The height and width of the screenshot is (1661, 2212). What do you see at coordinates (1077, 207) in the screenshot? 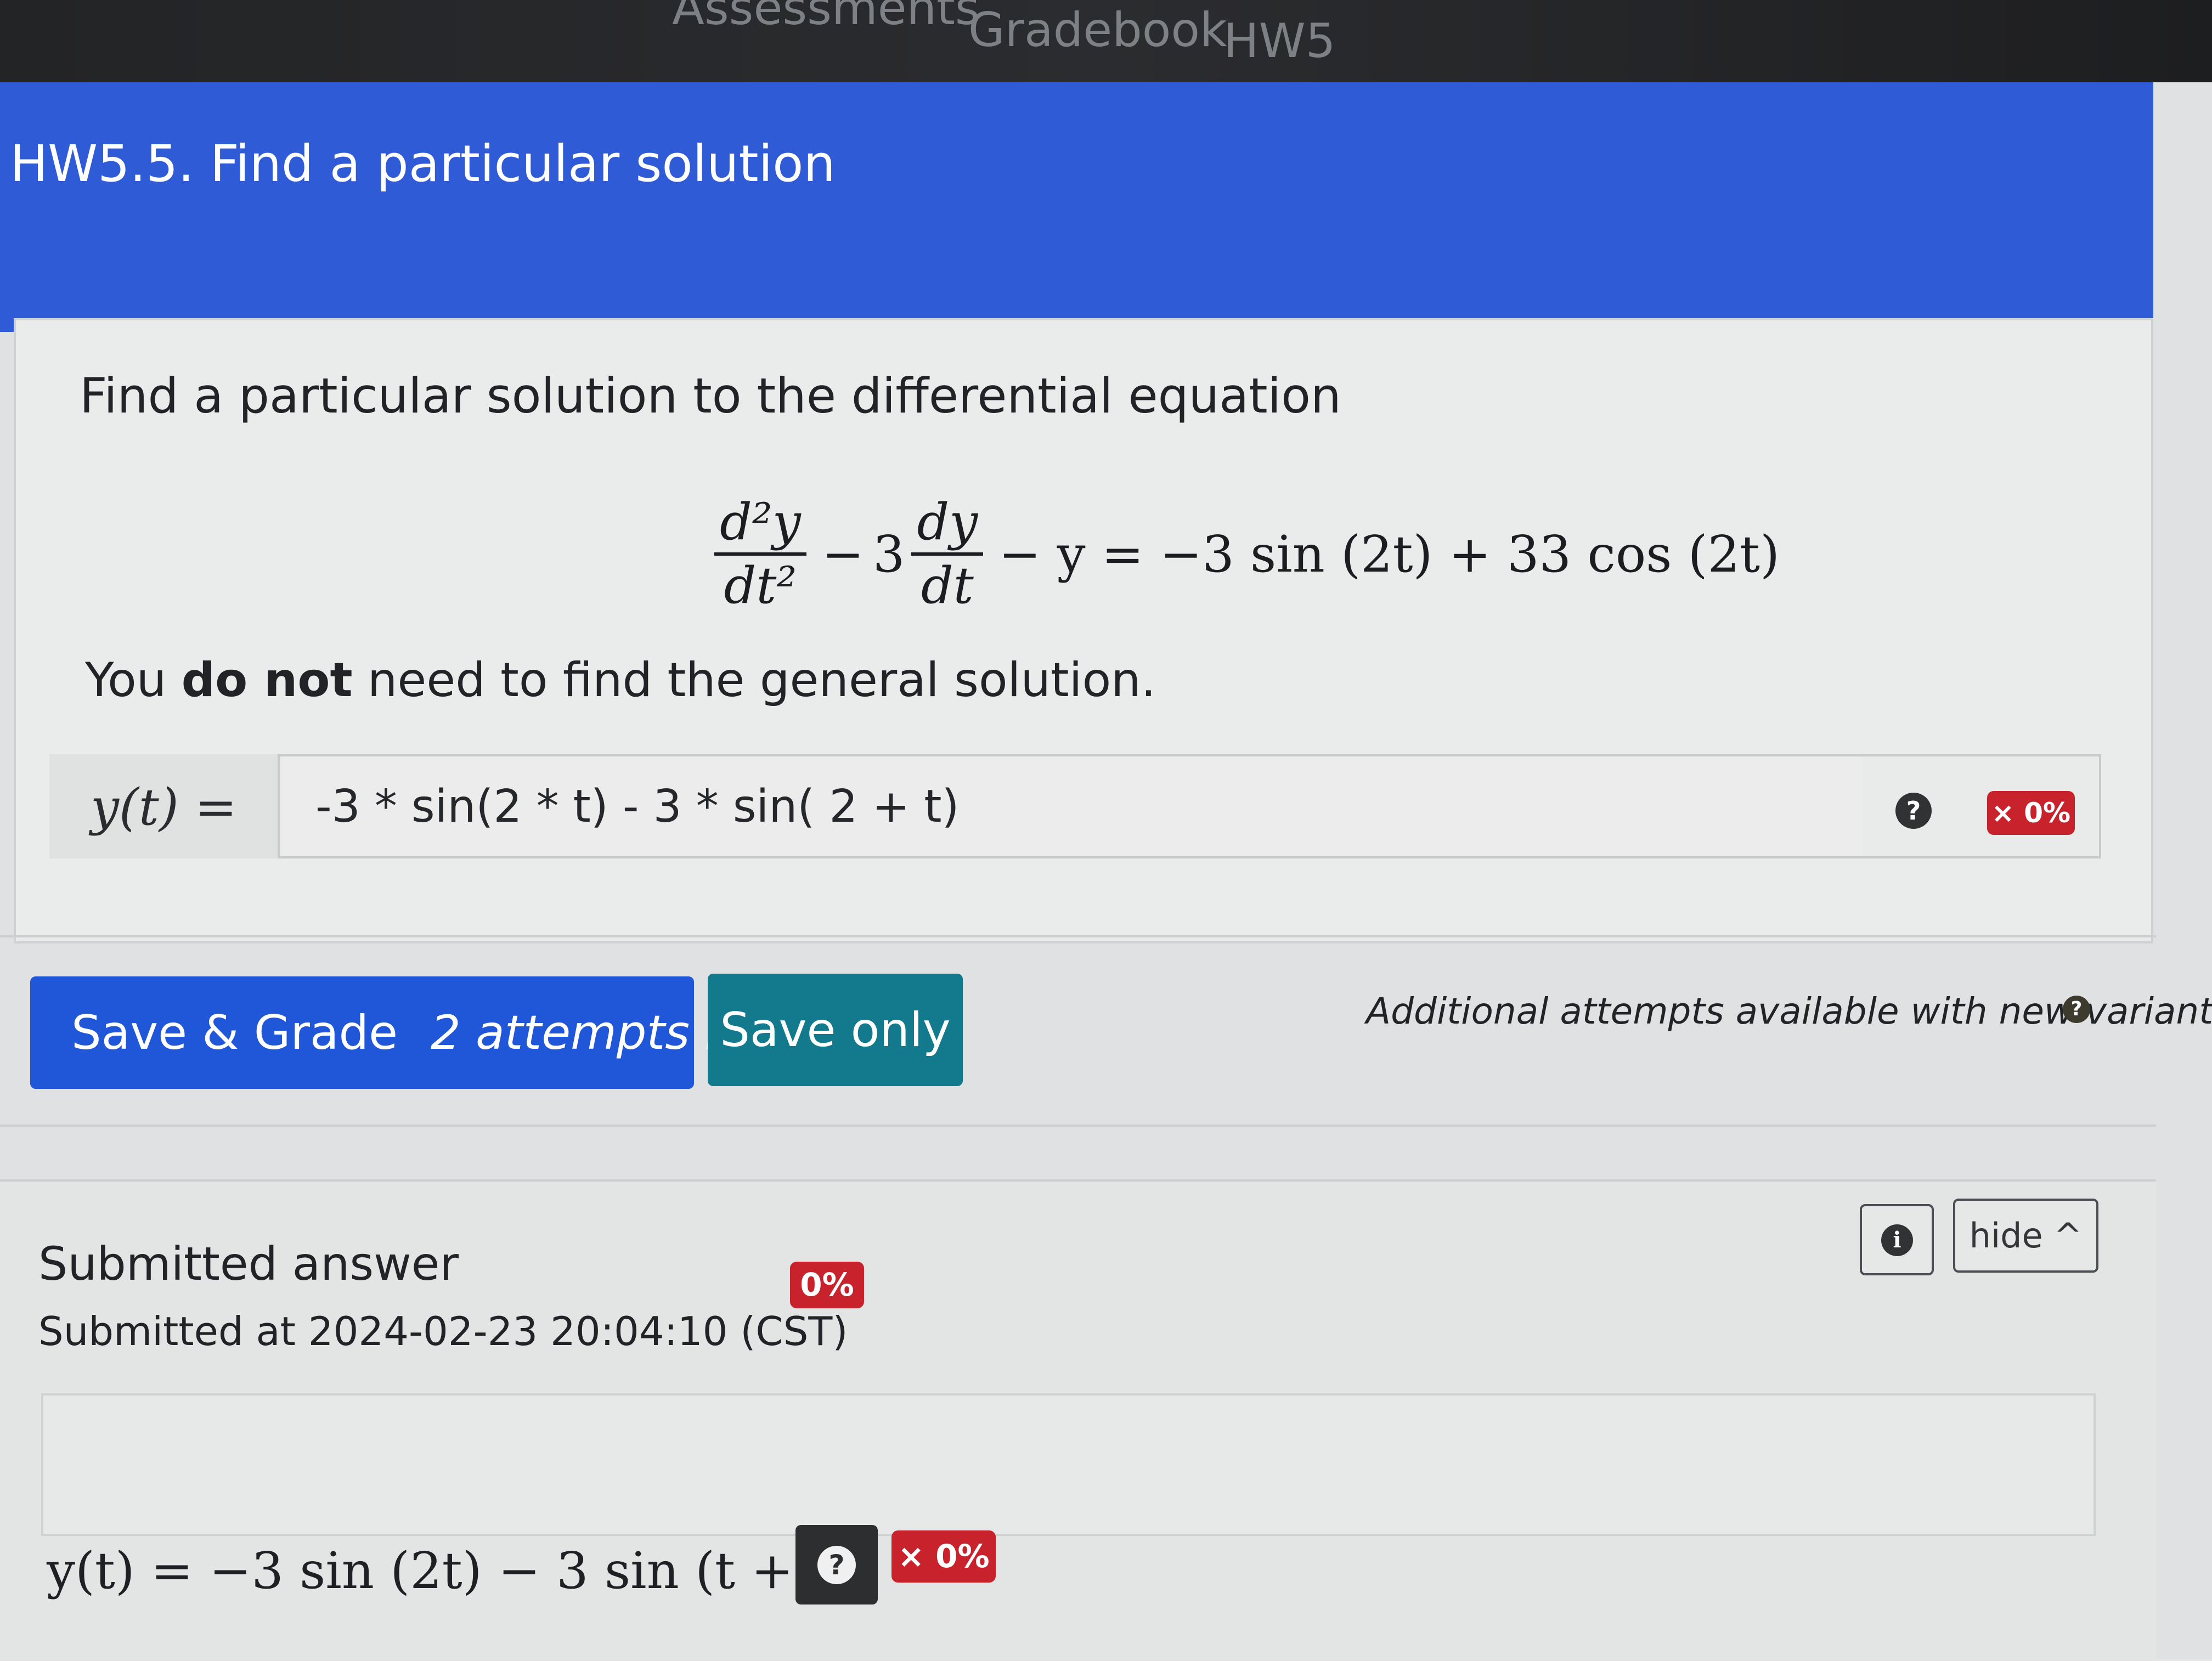
I see `question-title-bar` at bounding box center [1077, 207].